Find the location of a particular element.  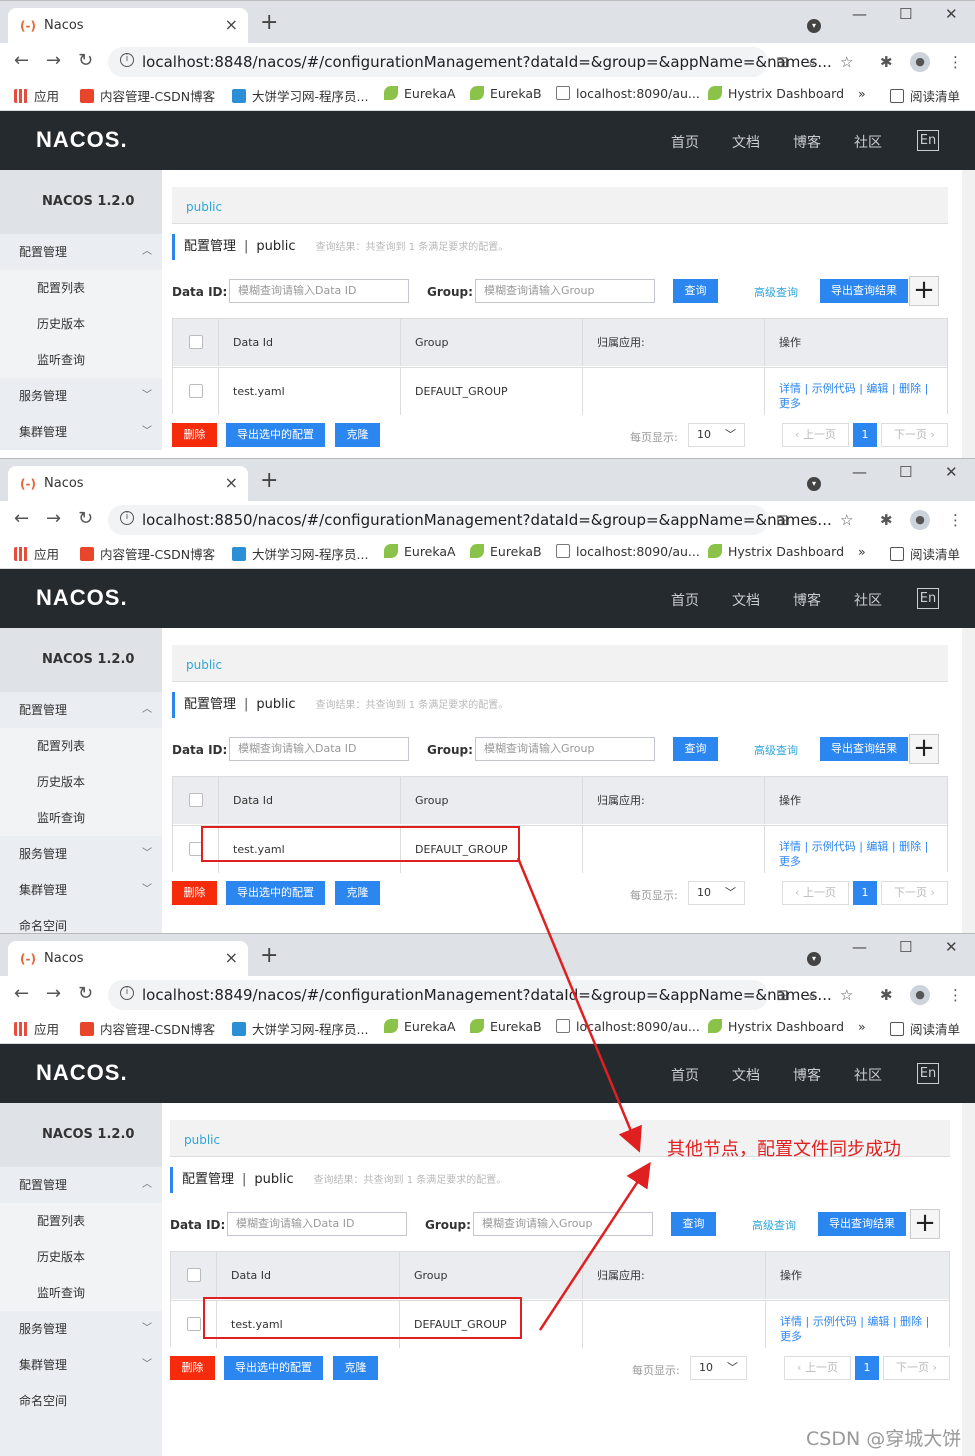

watermark: CSDN @穿城大饼 is located at coordinates (884, 1439).